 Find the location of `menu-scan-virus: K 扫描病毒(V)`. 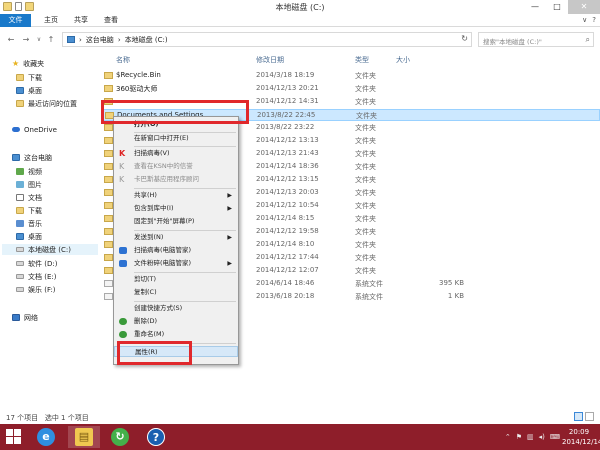

menu-scan-virus: K 扫描病毒(V) is located at coordinates (176, 153).